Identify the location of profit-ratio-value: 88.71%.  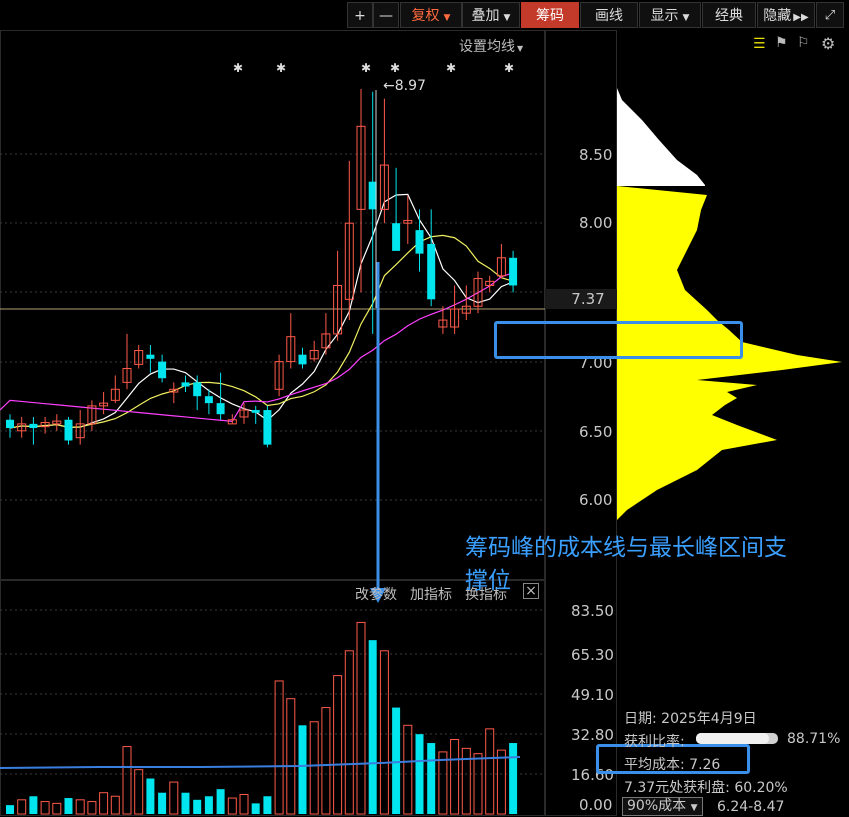
(814, 739).